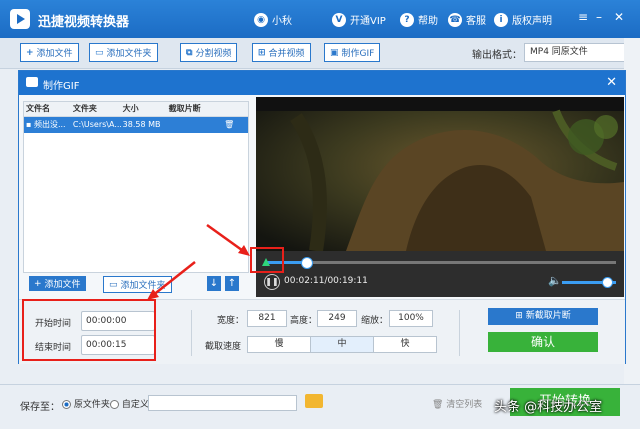  I want to click on gif-icon: ▣, so click(334, 52).